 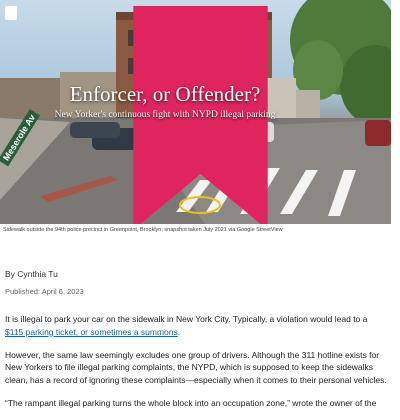 I want to click on paragraph-1-end: ., so click(x=179, y=331).